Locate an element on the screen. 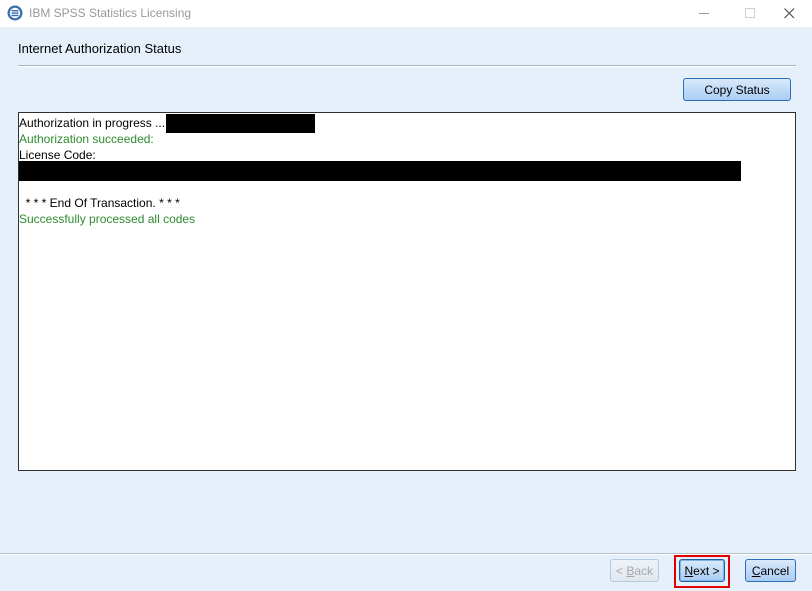  redacted-block is located at coordinates (240, 123).